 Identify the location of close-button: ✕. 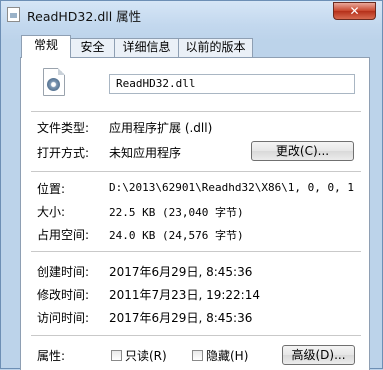
(354, 11).